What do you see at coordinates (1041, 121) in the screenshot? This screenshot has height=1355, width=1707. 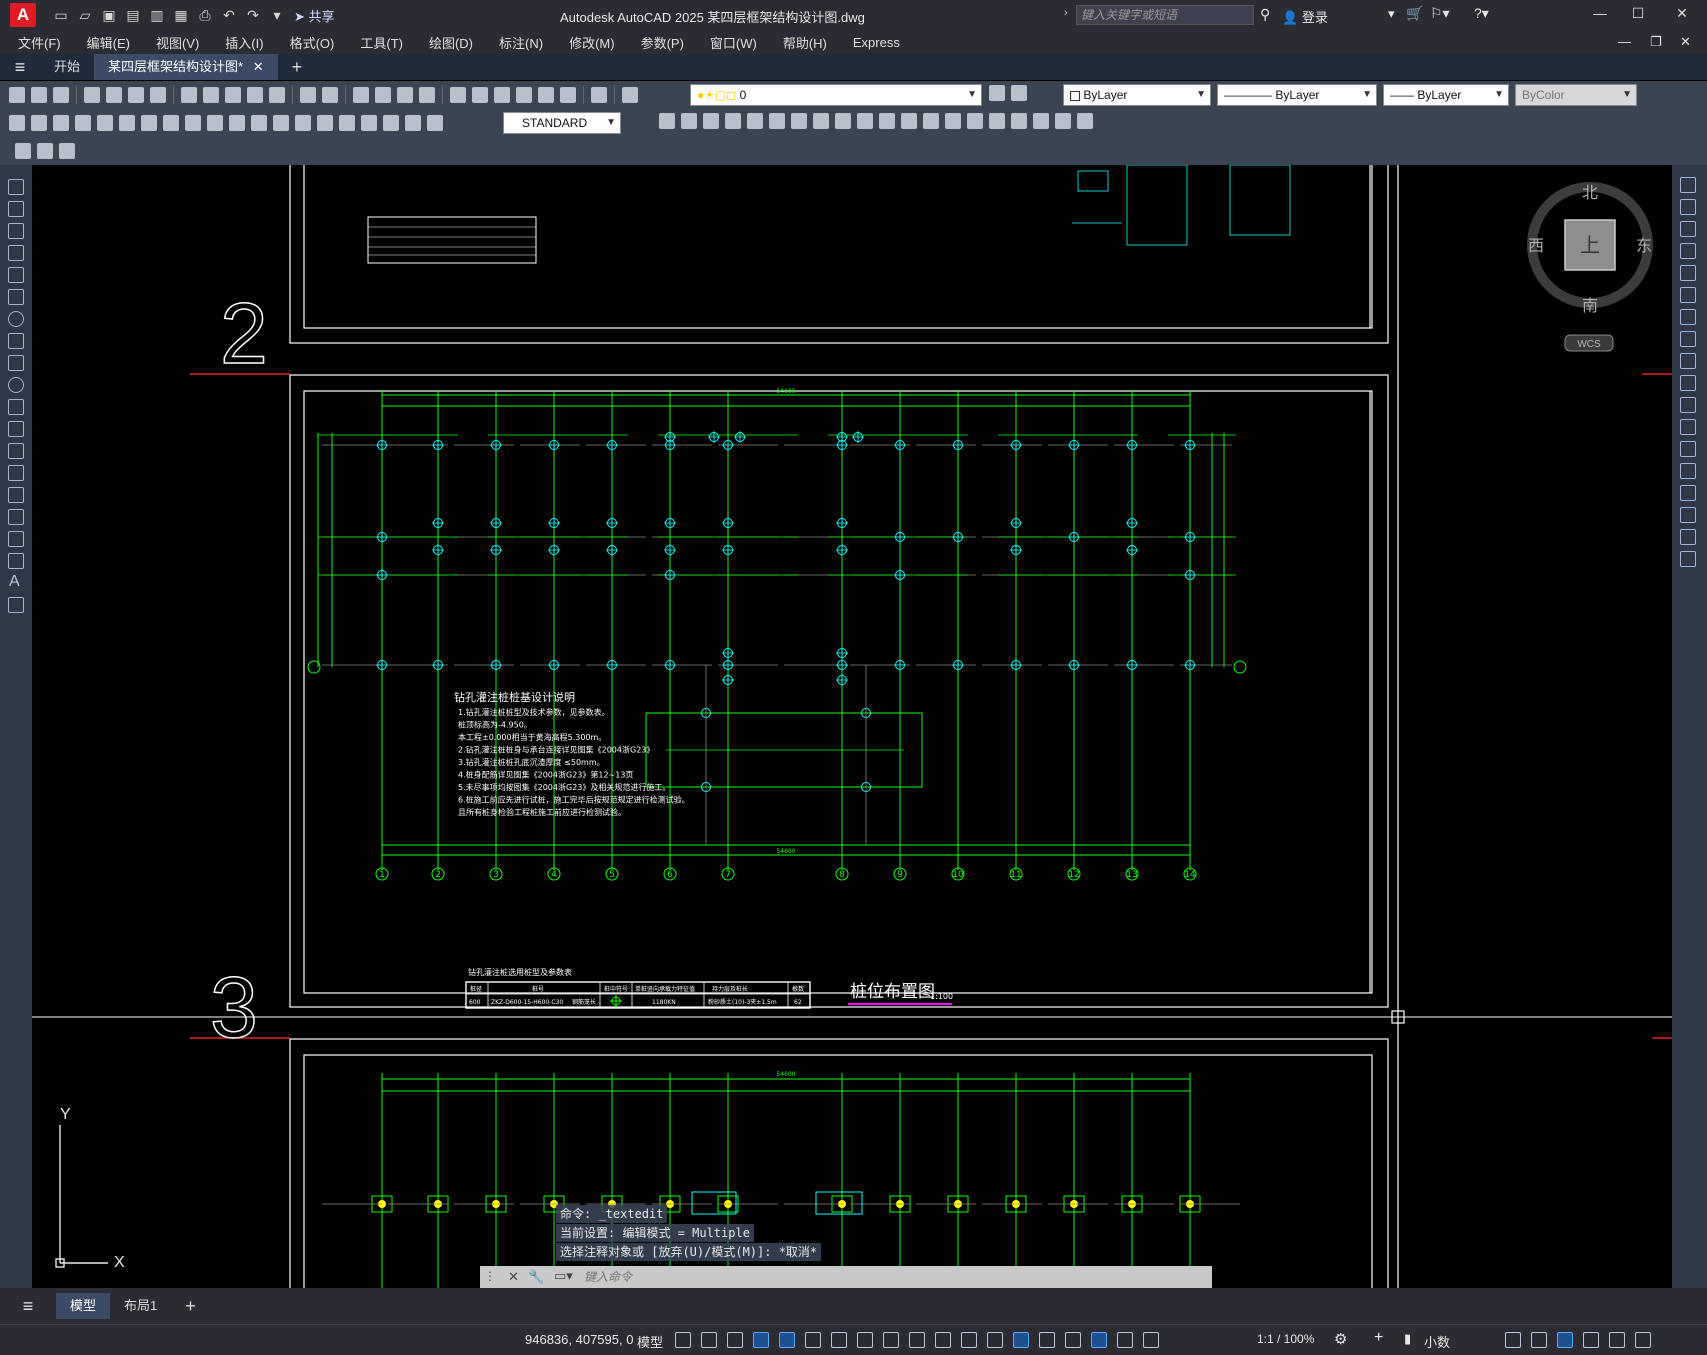 I see `group-icon` at bounding box center [1041, 121].